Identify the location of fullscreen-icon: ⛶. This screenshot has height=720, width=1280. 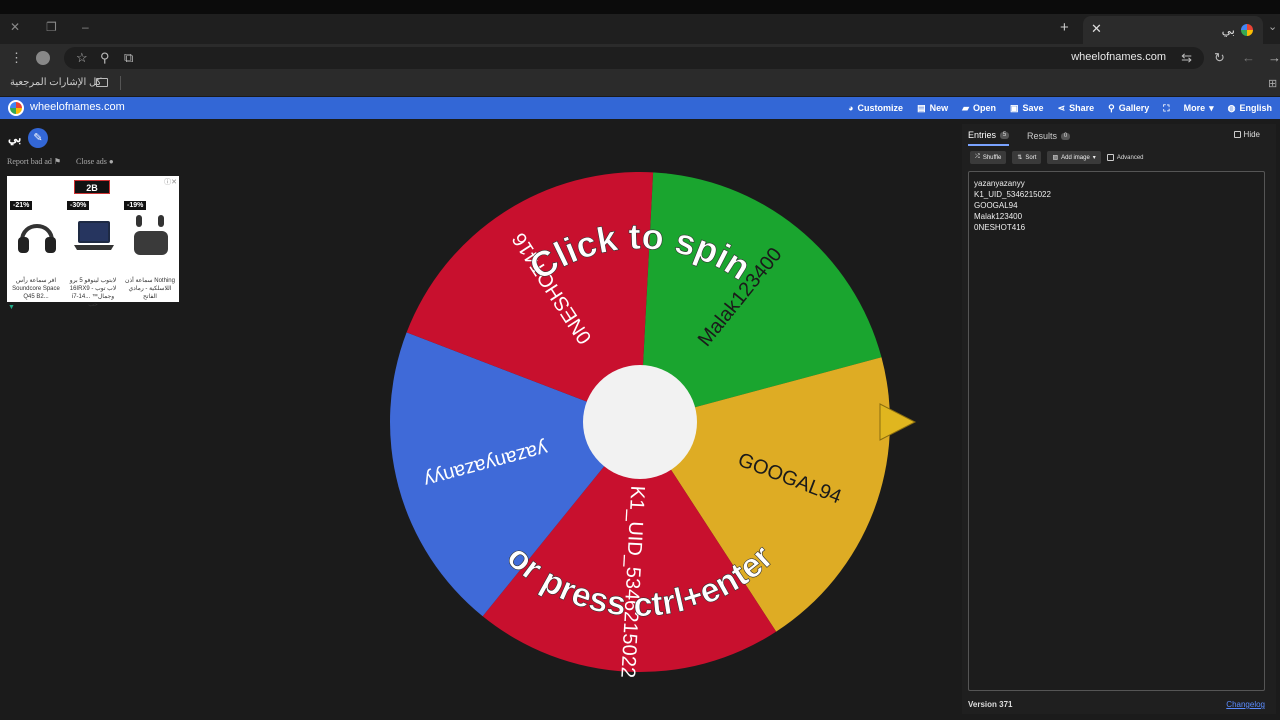
(1166, 107).